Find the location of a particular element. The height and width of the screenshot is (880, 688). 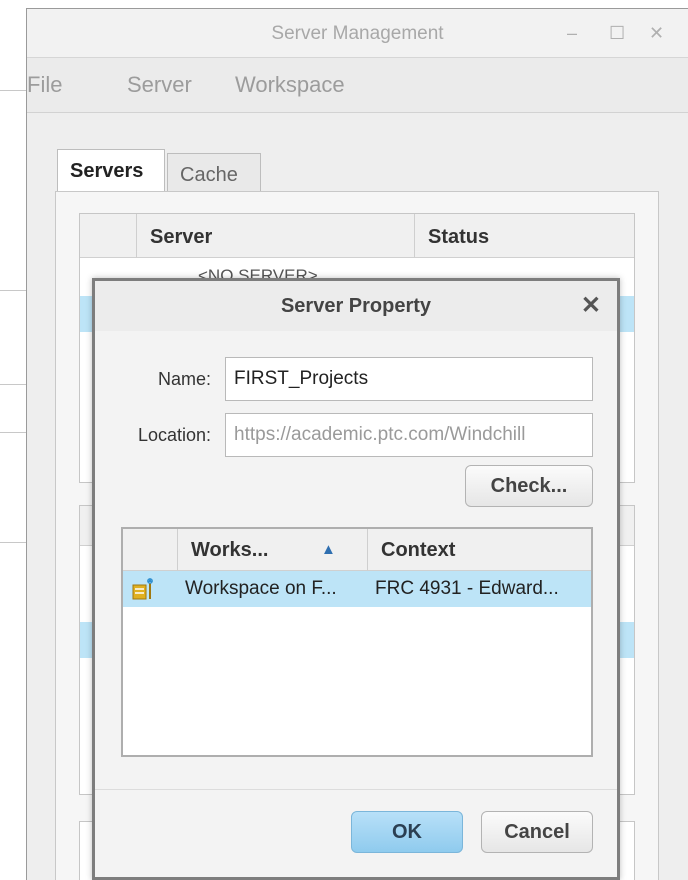

tab-servers: Servers is located at coordinates (111, 171).